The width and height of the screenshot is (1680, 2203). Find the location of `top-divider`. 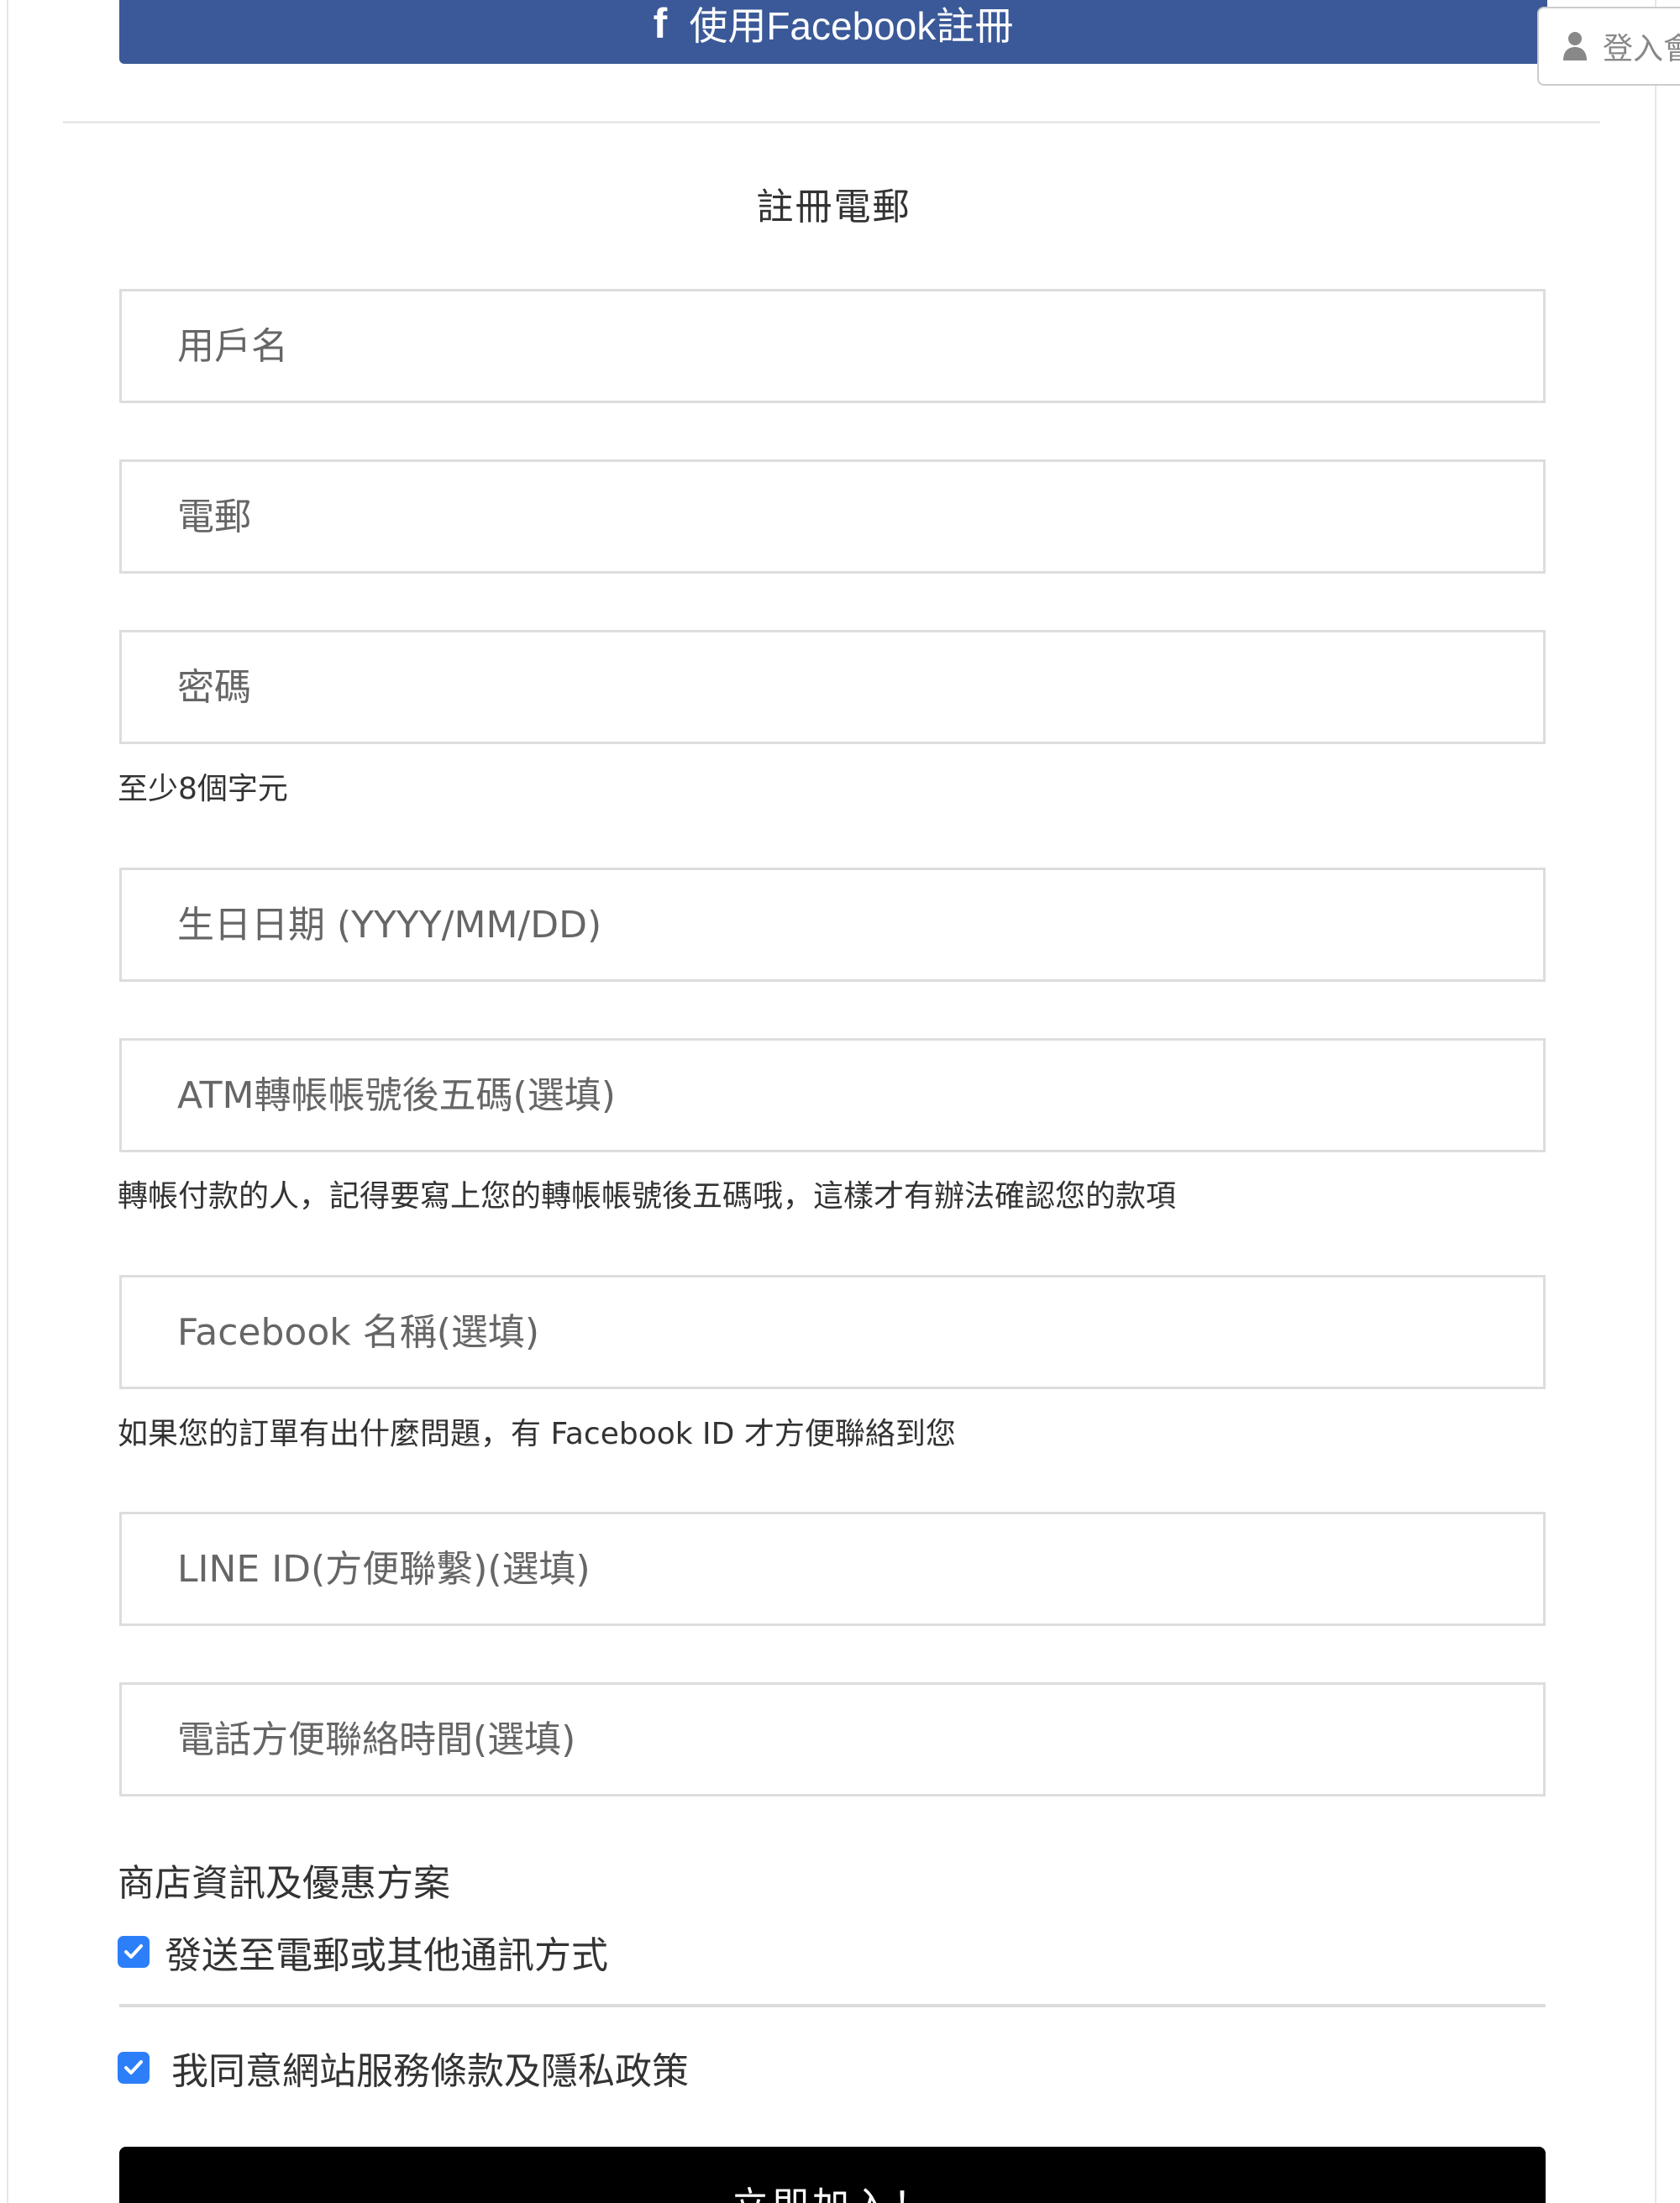

top-divider is located at coordinates (831, 122).